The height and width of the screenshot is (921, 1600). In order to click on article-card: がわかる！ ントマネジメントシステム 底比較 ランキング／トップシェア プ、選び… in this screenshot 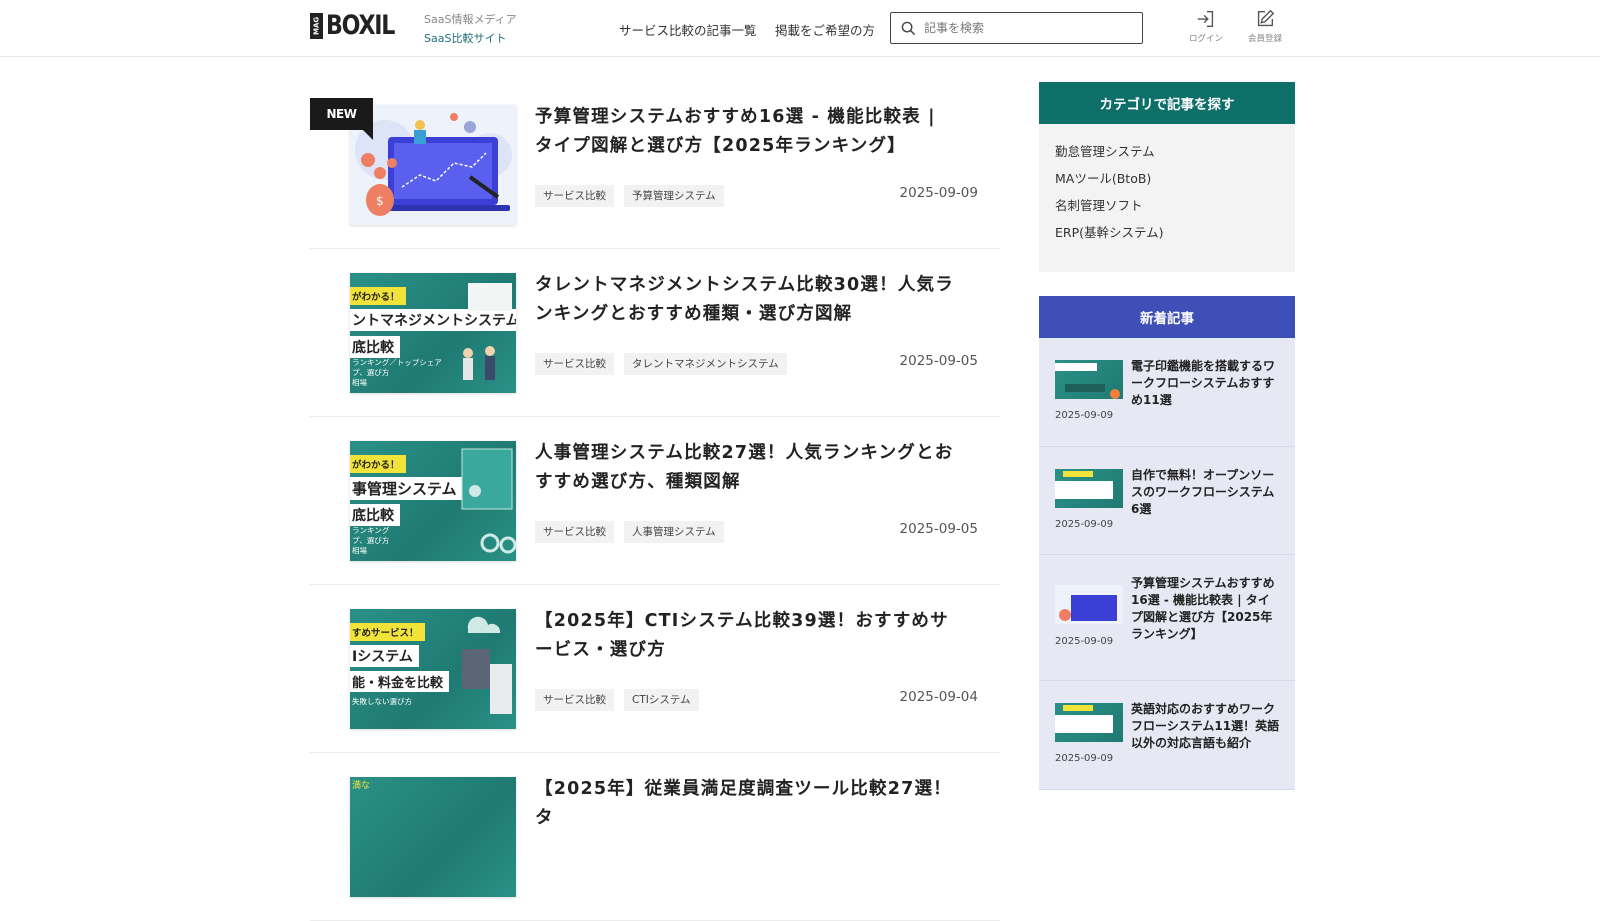, I will do `click(655, 333)`.